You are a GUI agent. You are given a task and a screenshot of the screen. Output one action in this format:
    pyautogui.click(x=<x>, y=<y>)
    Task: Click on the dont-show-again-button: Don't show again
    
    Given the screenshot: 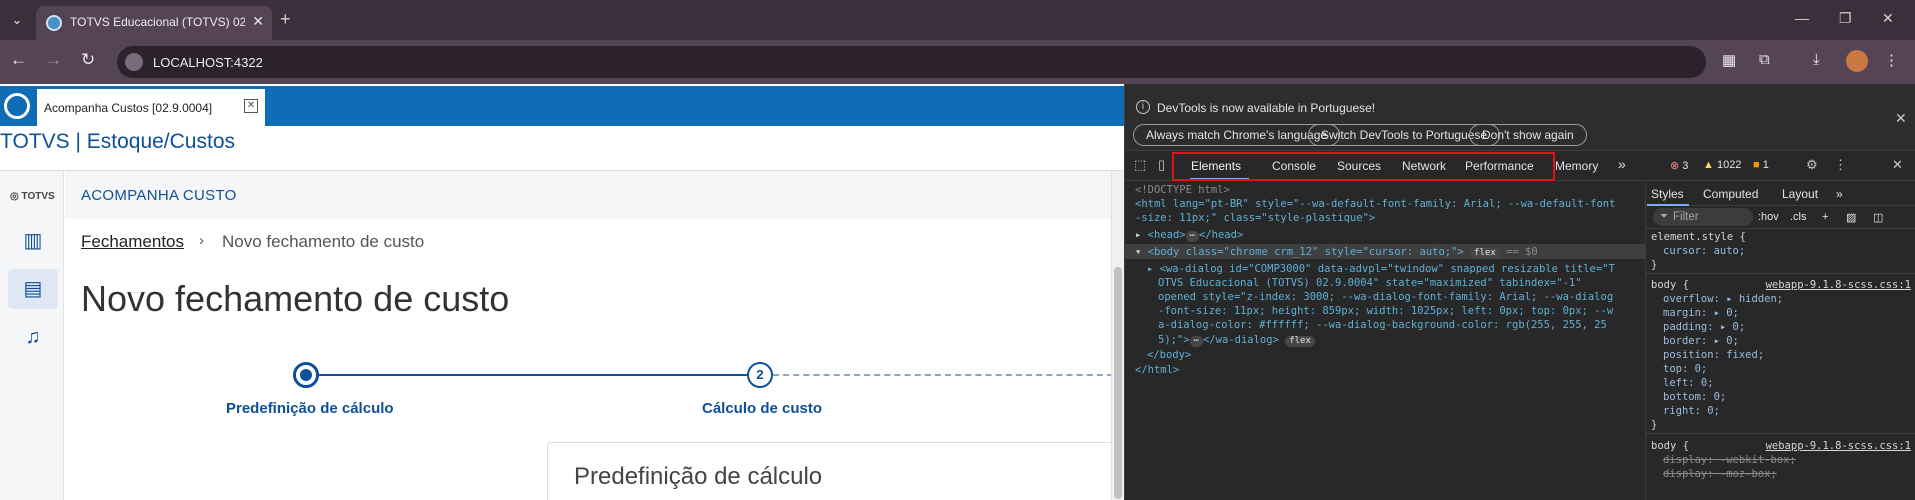 What is the action you would take?
    pyautogui.click(x=1528, y=135)
    